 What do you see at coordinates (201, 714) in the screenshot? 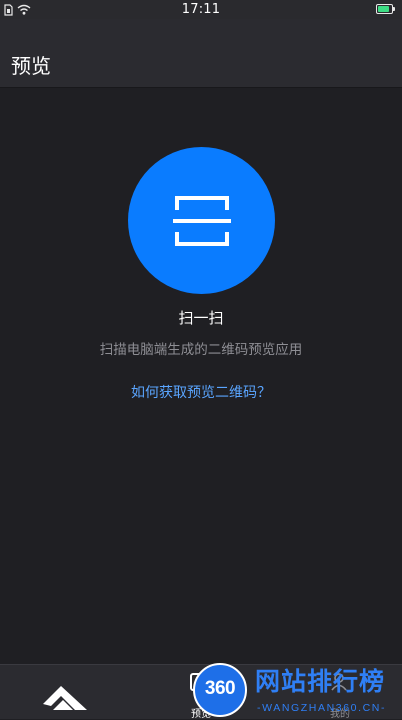
I see `nav-preview-label: 预览` at bounding box center [201, 714].